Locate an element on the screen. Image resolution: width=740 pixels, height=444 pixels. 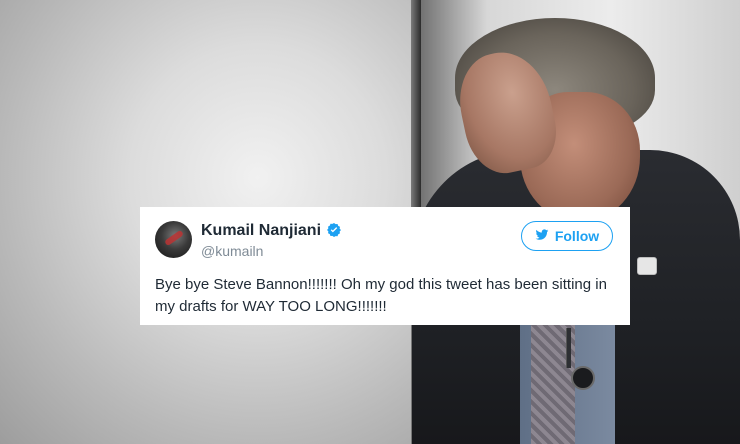
display-name: Kumail Nanjiani is located at coordinates (261, 231).